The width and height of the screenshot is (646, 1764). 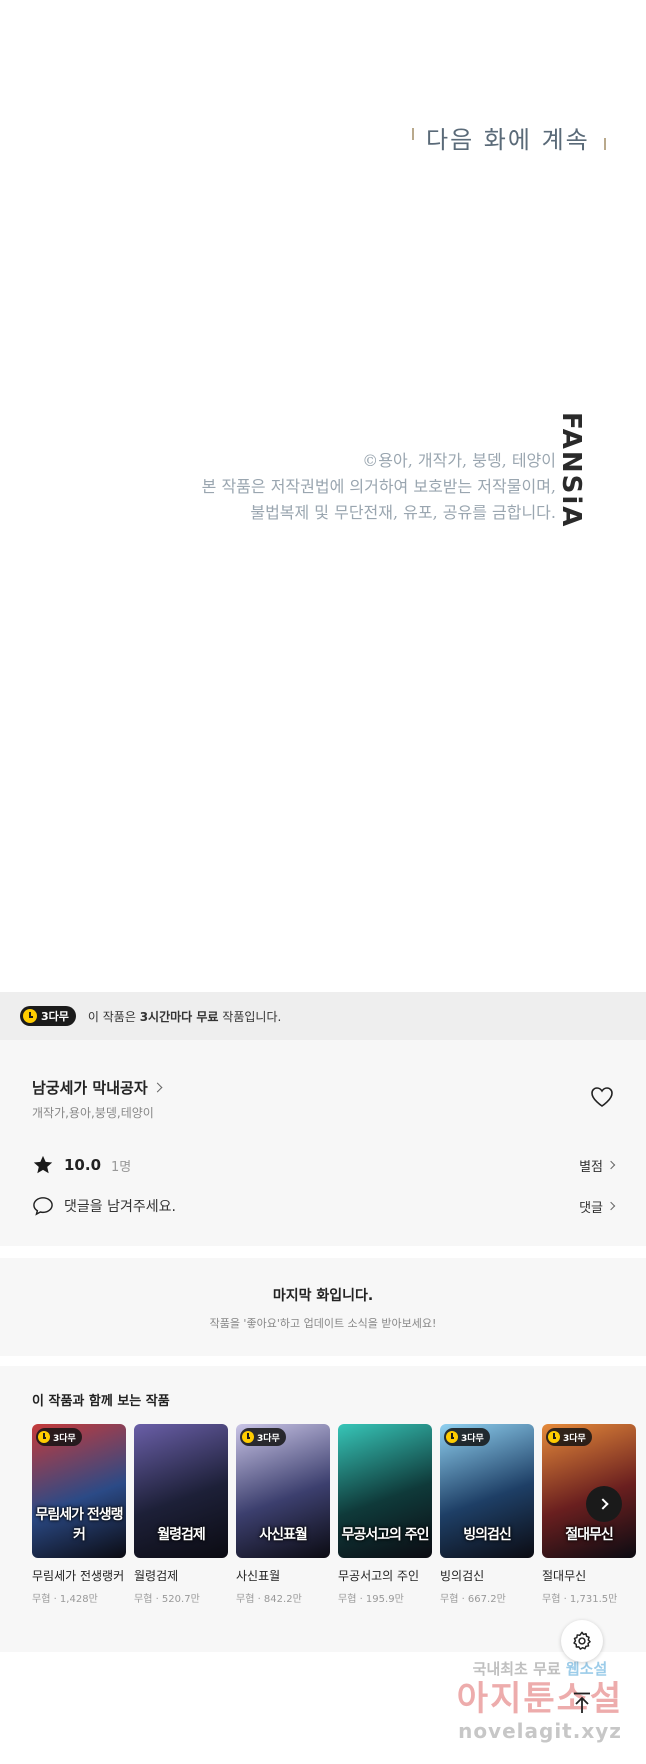 I want to click on recommendation-title: 빙의검신, so click(x=487, y=1576).